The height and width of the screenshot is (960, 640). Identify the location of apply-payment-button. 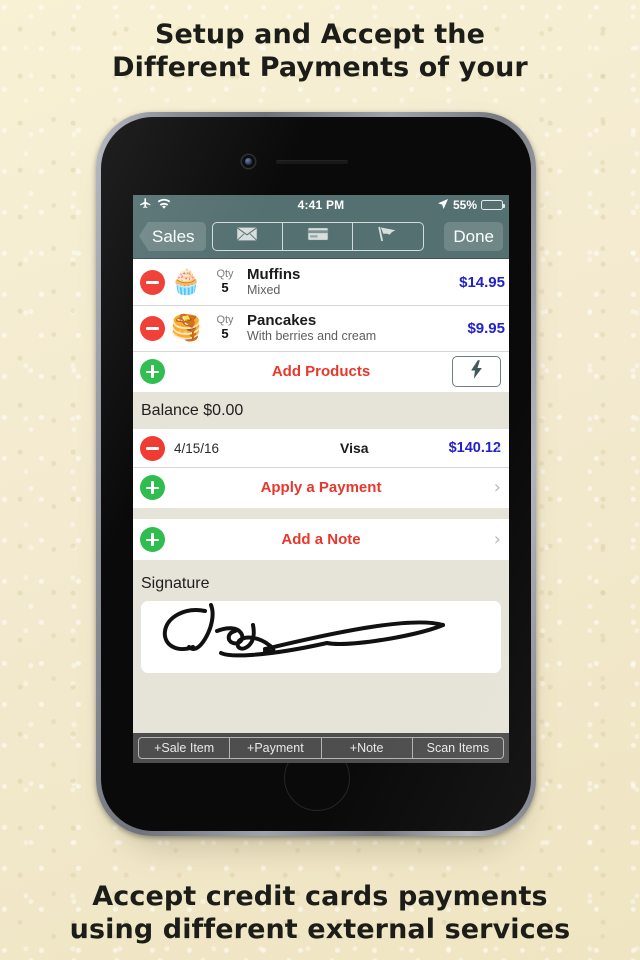
(152, 487).